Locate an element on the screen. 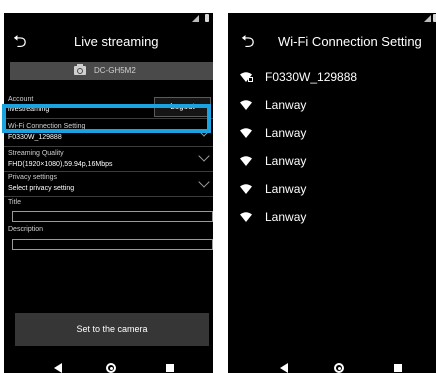 The width and height of the screenshot is (436, 373). streaming-quality-value: FHD(1920×1080),59.94p,16Mbps is located at coordinates (60, 164).